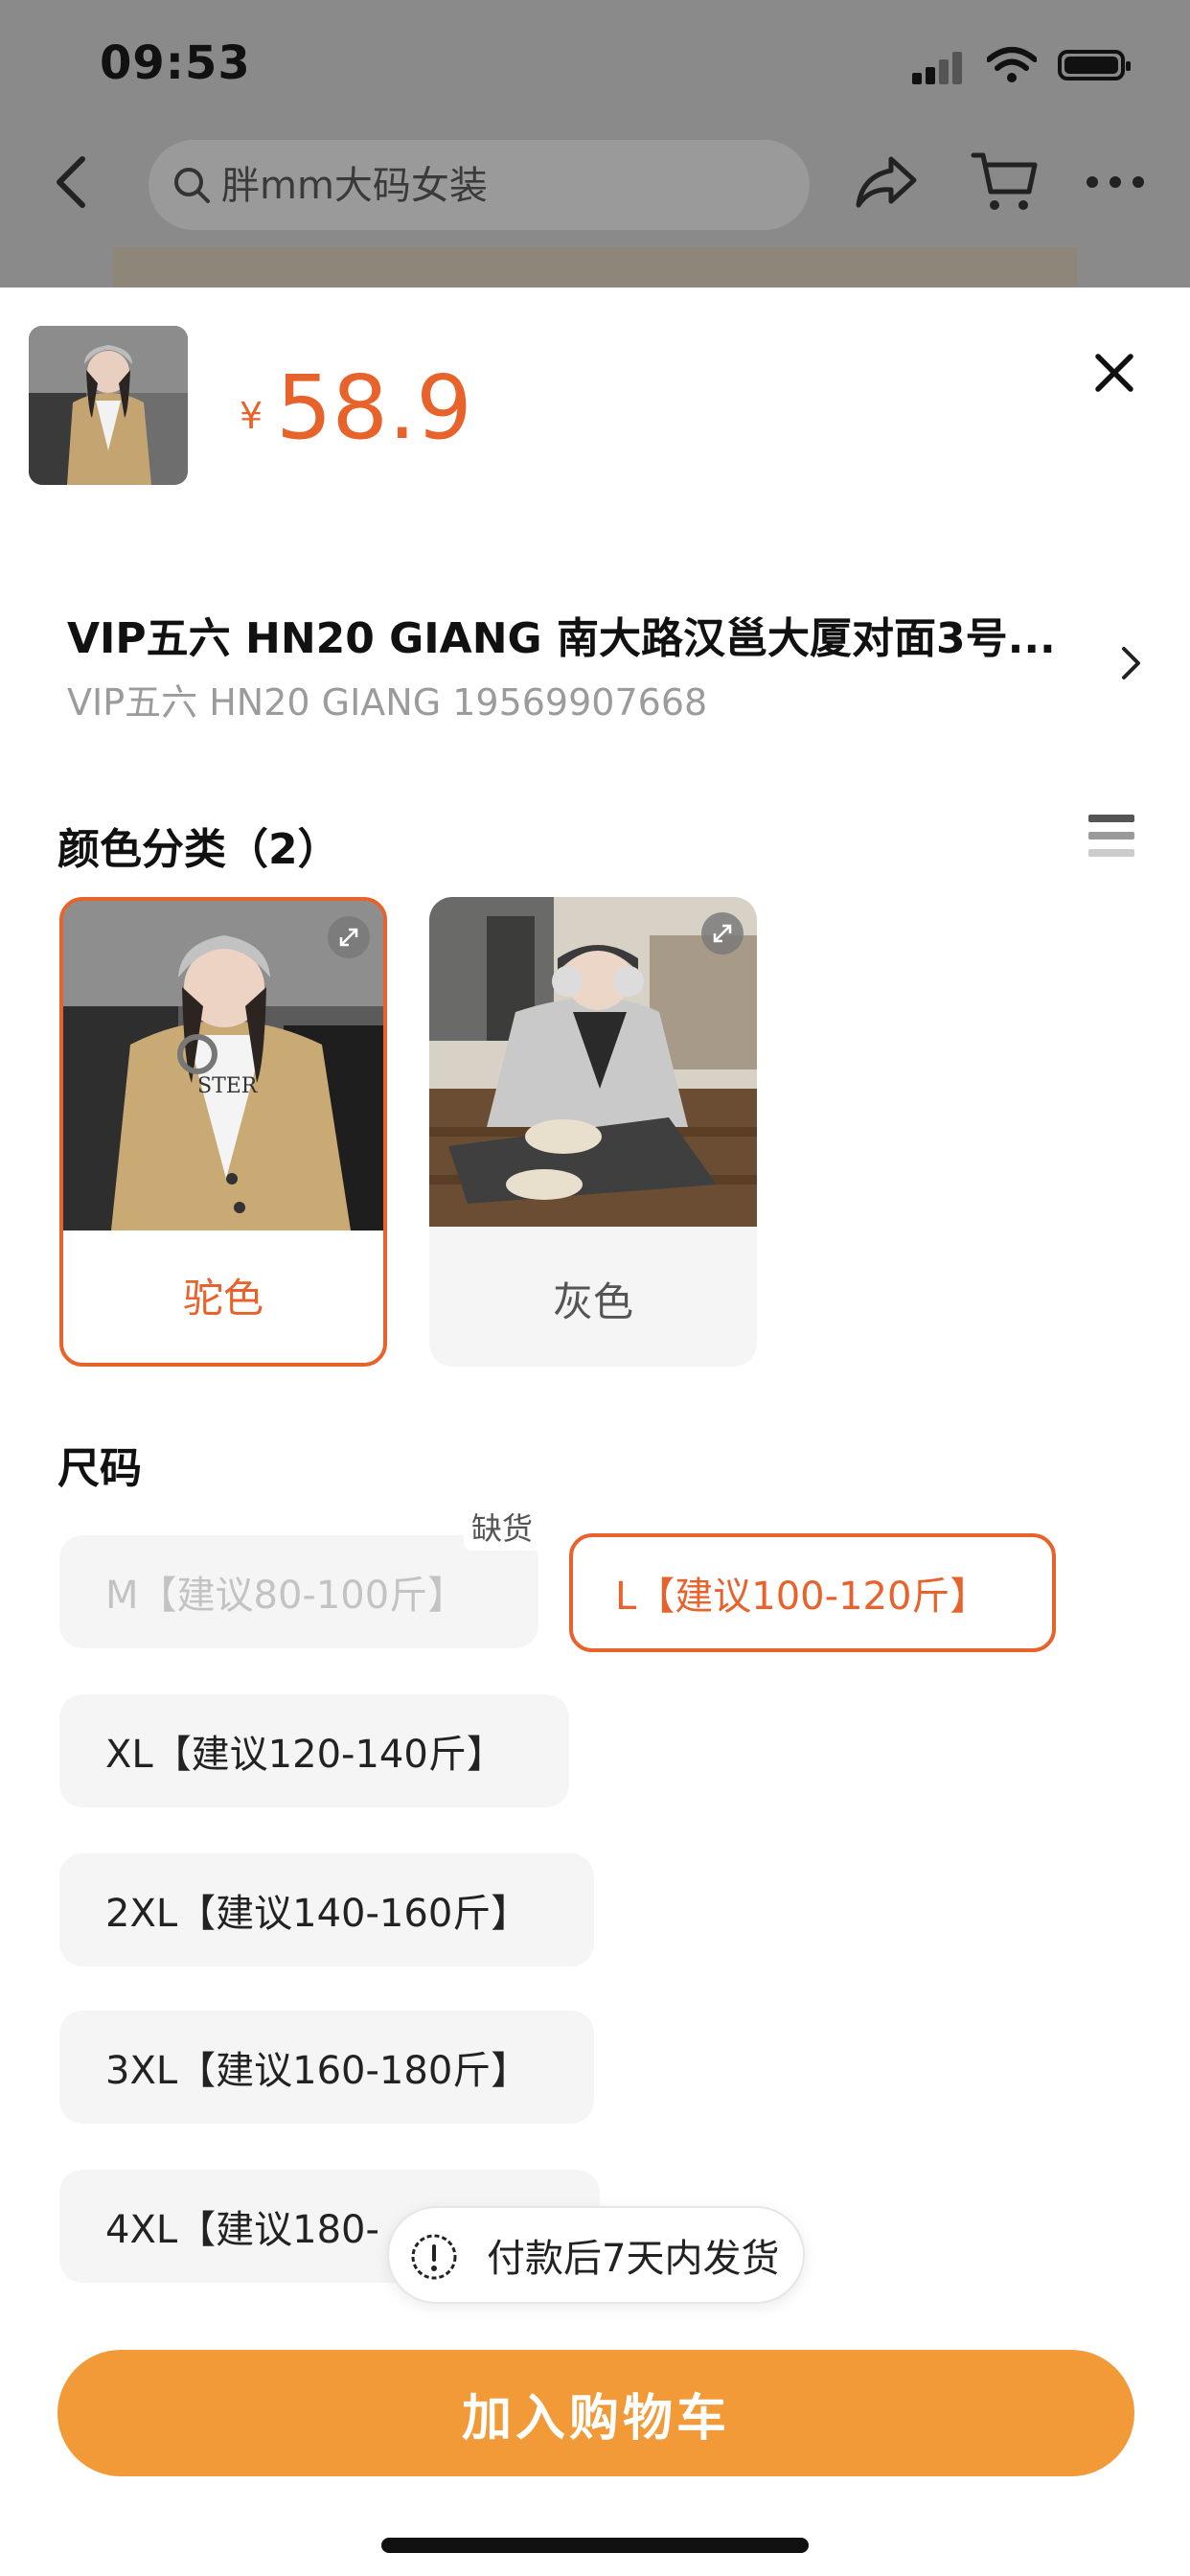 Image resolution: width=1190 pixels, height=2576 pixels. I want to click on status-icons, so click(1022, 65).